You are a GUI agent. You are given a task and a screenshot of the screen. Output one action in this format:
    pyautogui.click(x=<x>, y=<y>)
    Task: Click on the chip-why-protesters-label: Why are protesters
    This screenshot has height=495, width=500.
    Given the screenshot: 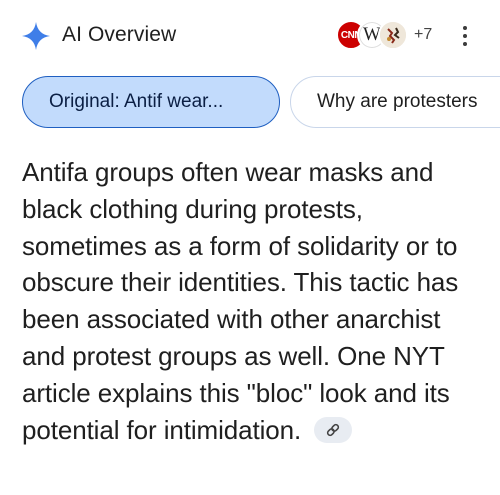 What is the action you would take?
    pyautogui.click(x=397, y=101)
    